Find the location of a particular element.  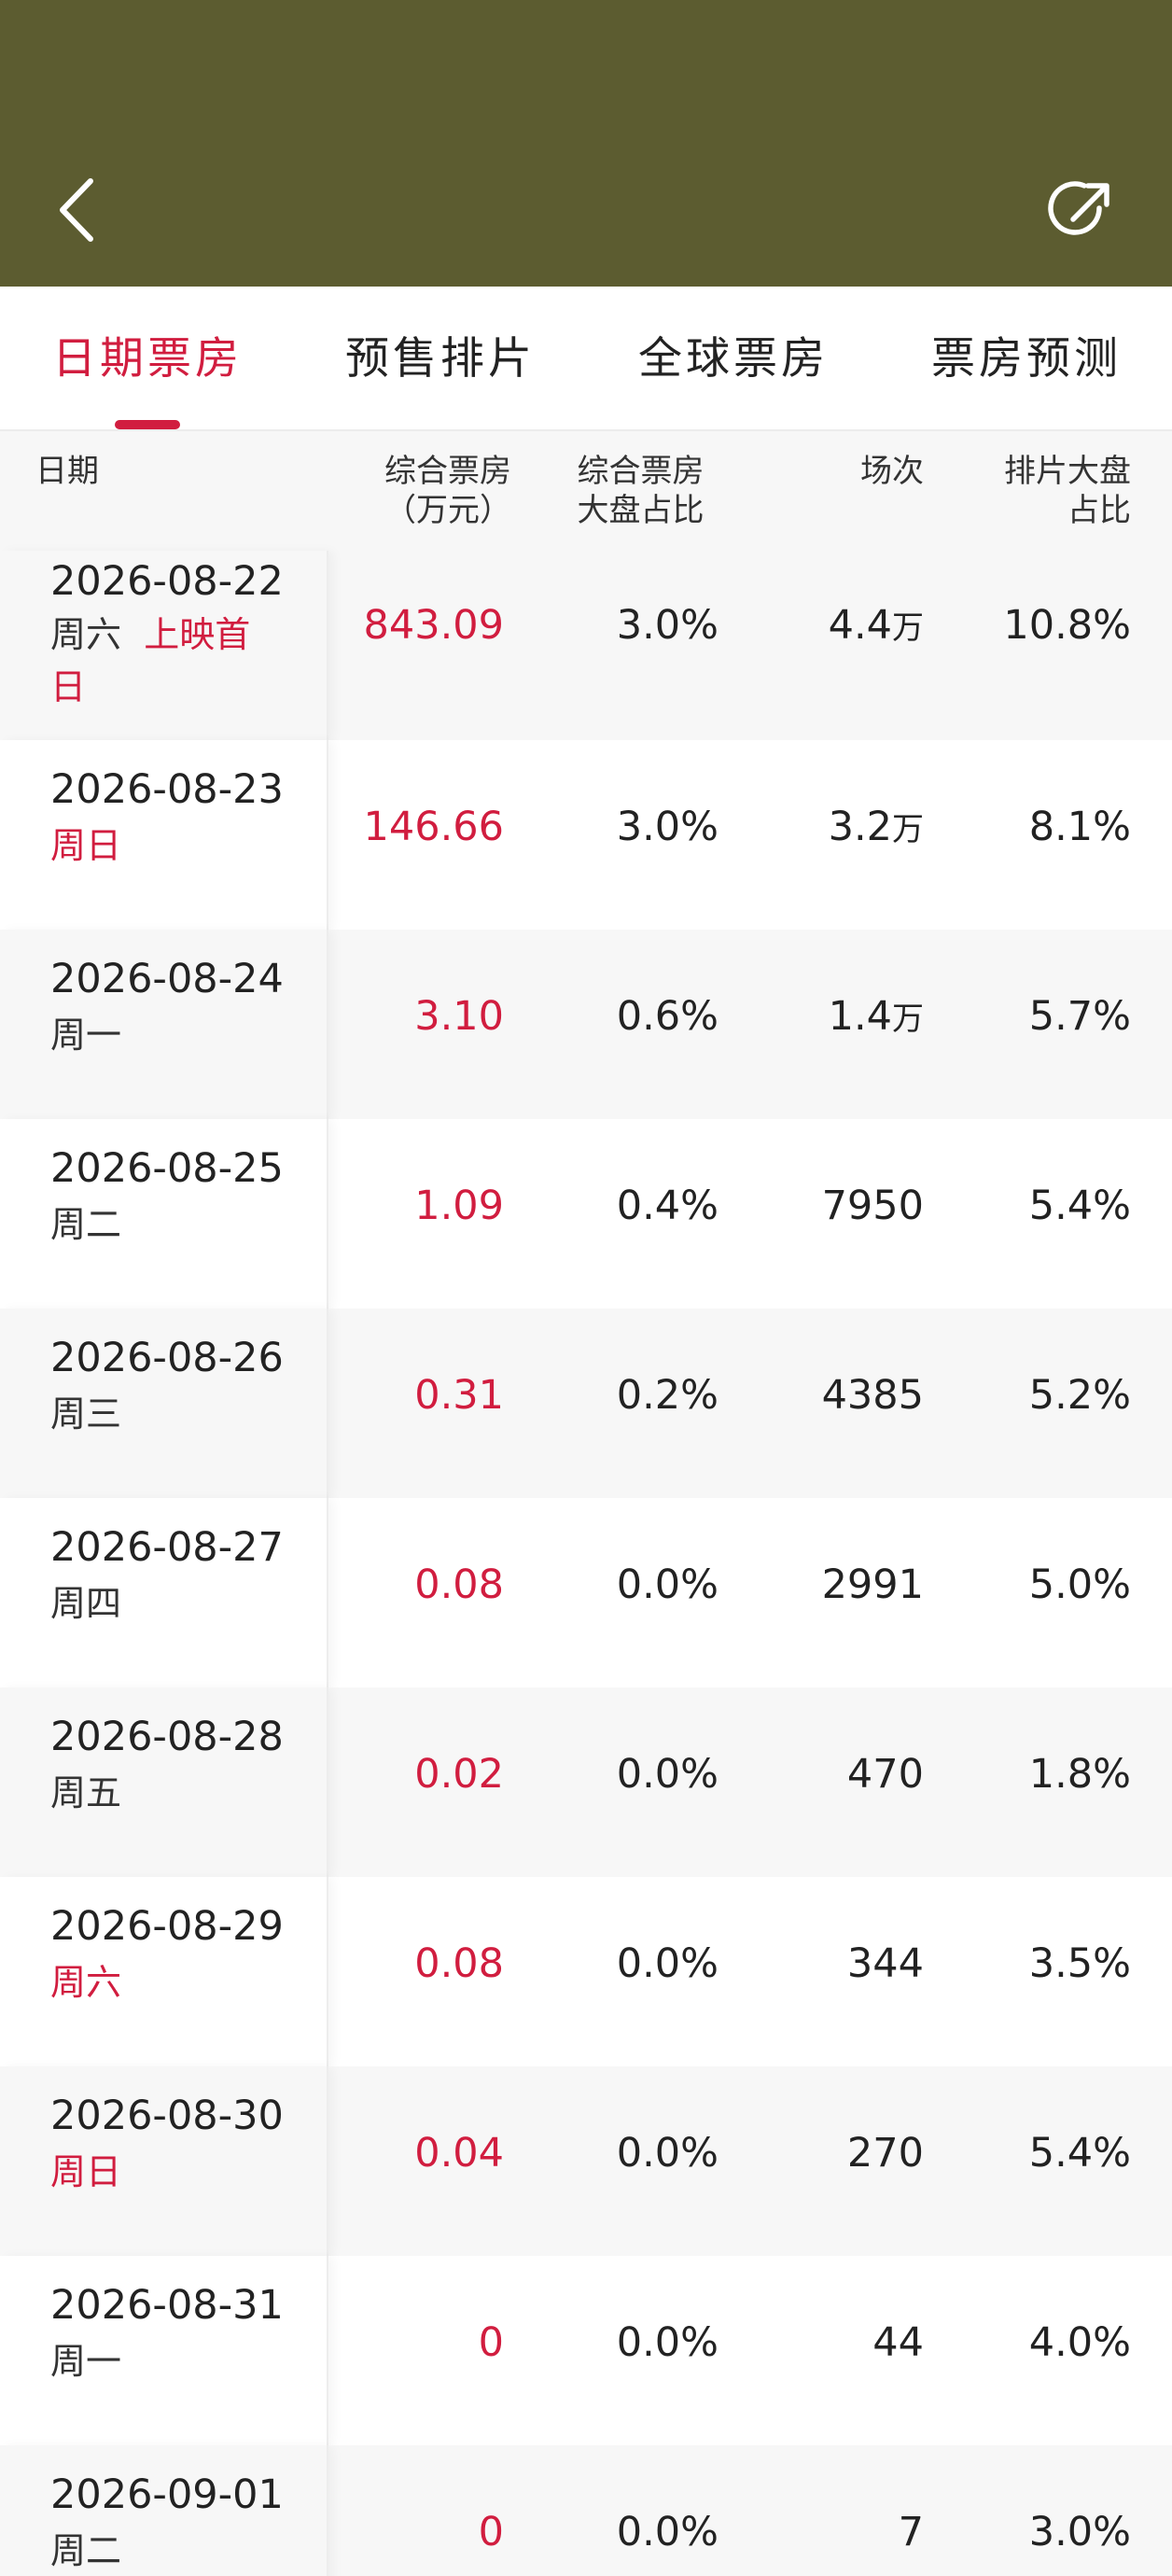

back-button is located at coordinates (79, 210).